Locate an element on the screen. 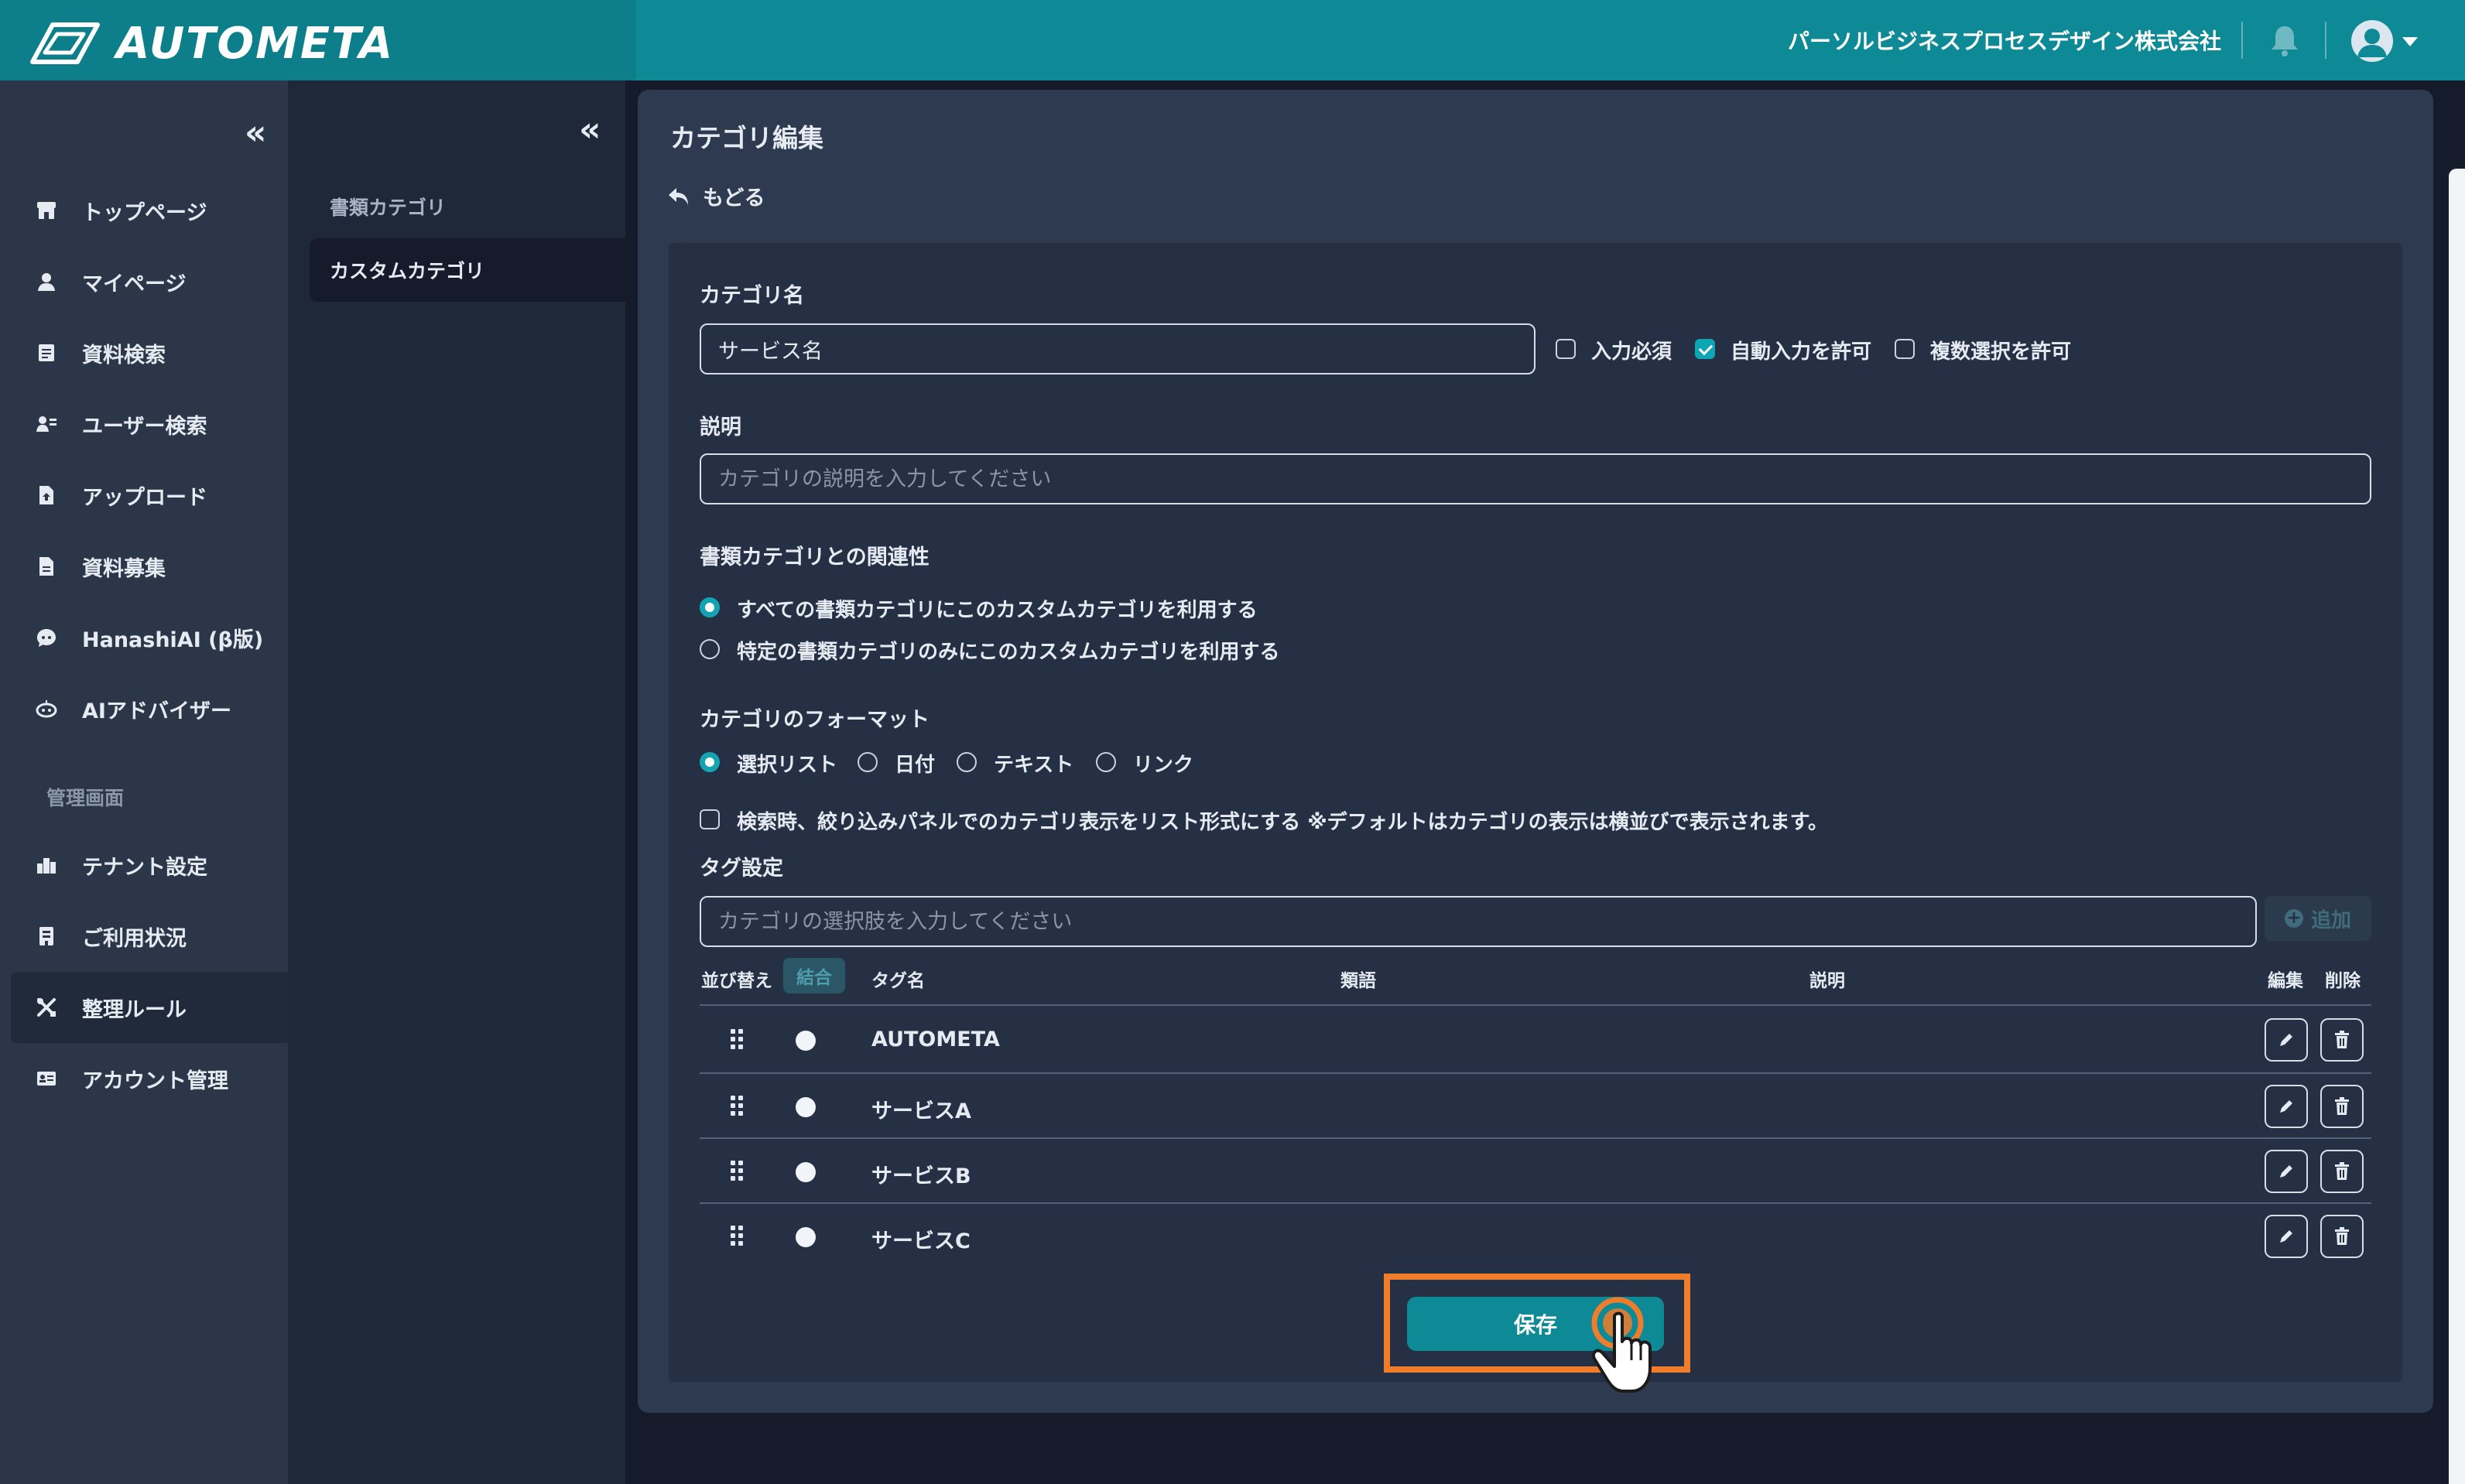 The width and height of the screenshot is (2465, 1484). scrollbar is located at coordinates (2457, 826).